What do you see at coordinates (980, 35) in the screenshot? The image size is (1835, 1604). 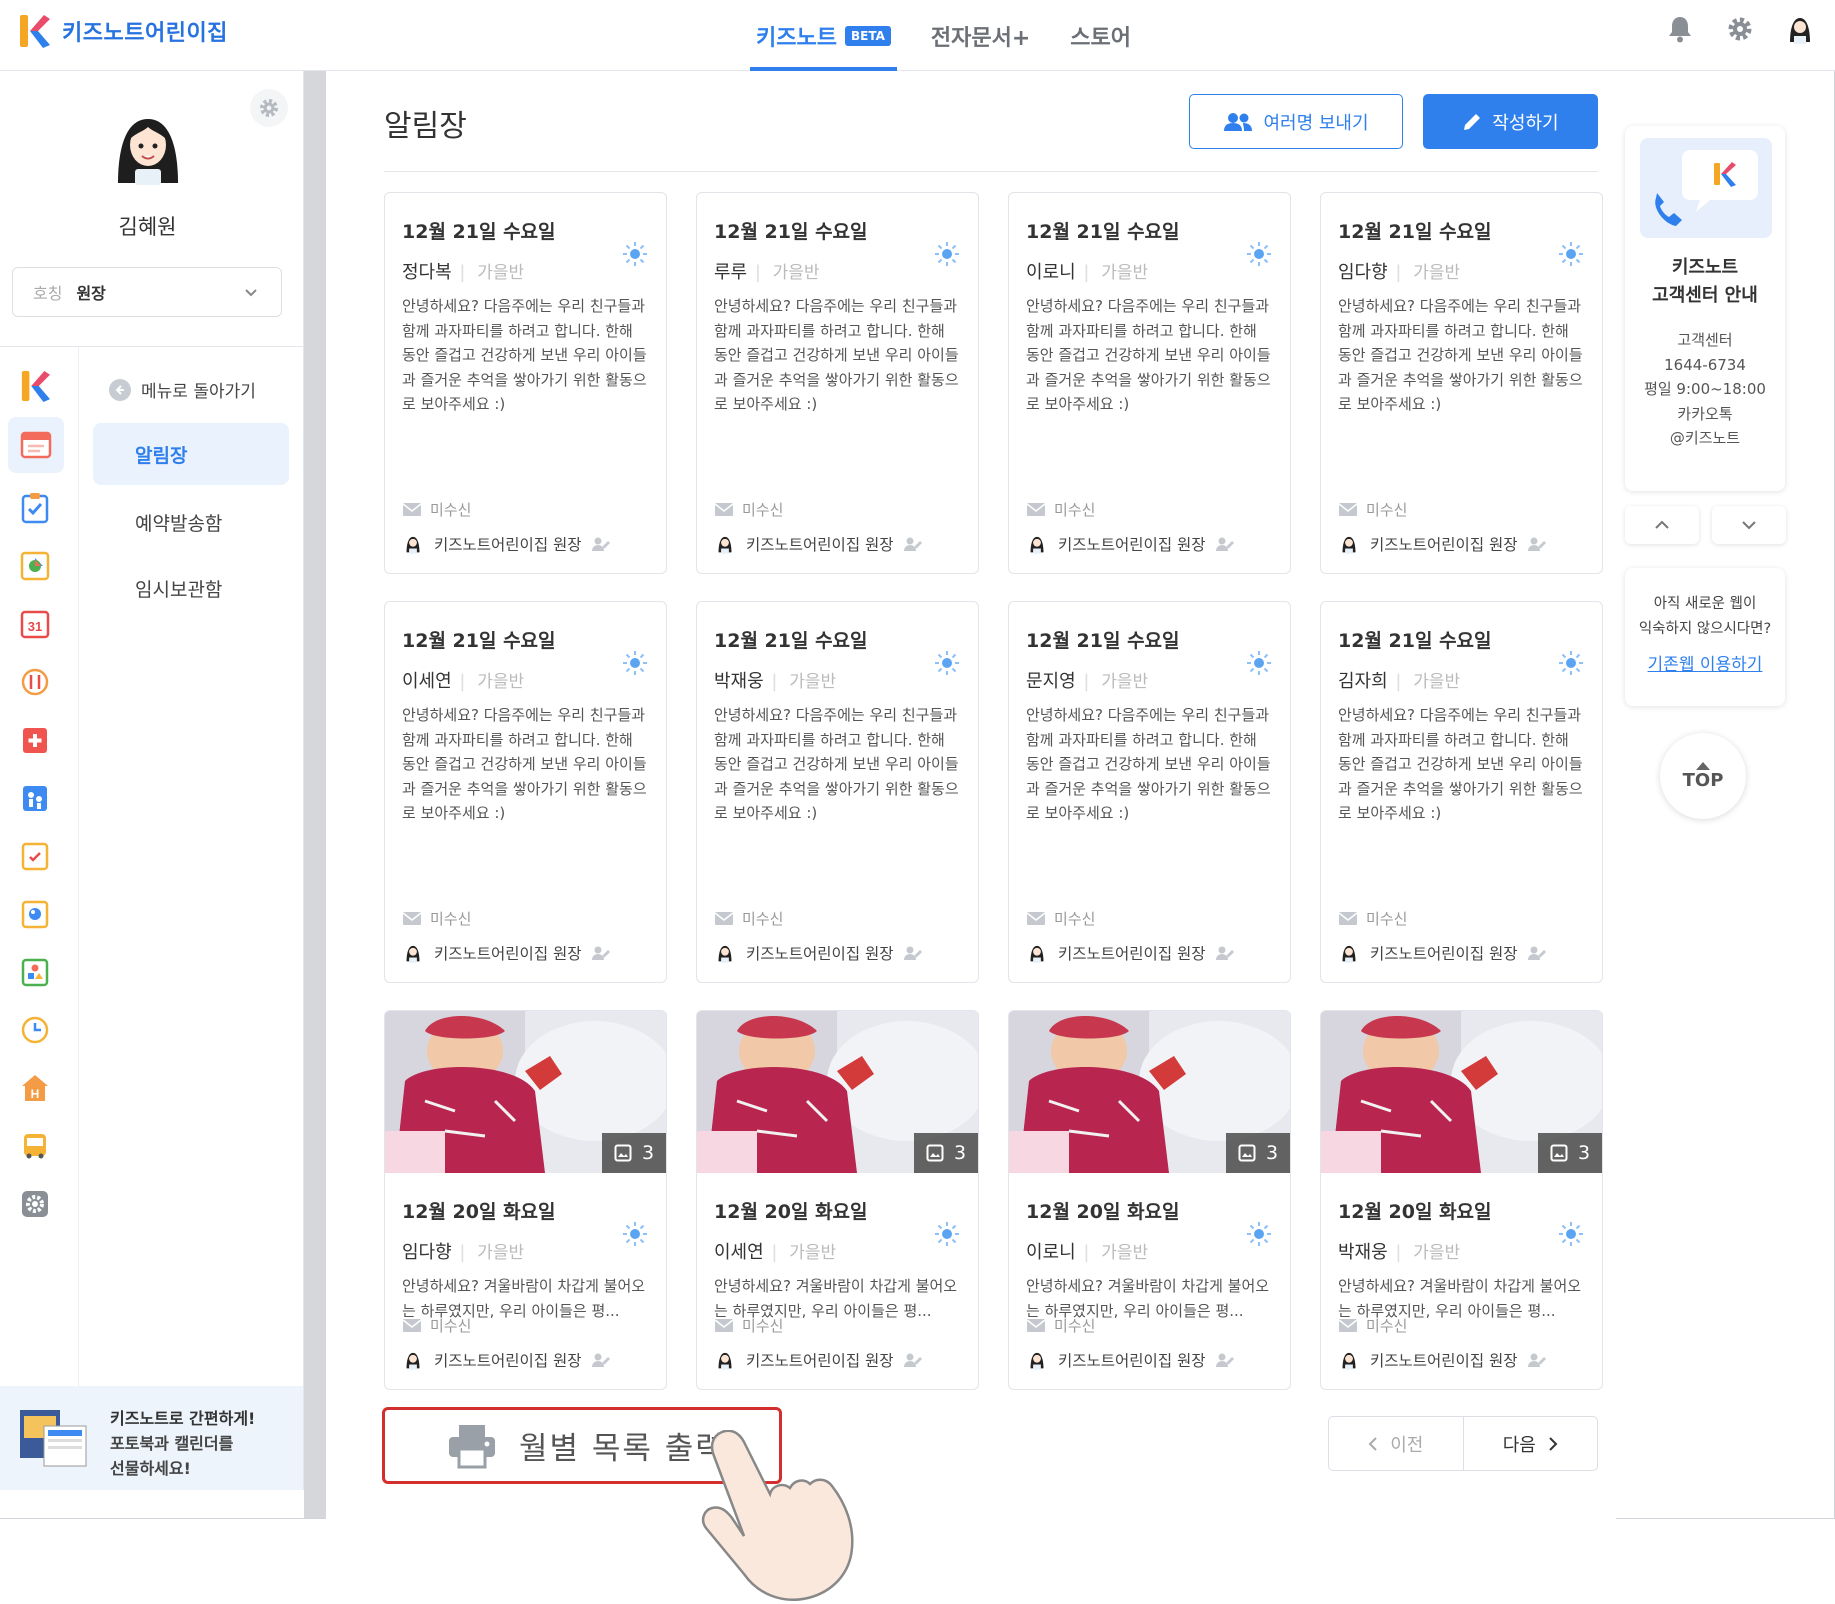 I see `tab-edocs: 전자문서+` at bounding box center [980, 35].